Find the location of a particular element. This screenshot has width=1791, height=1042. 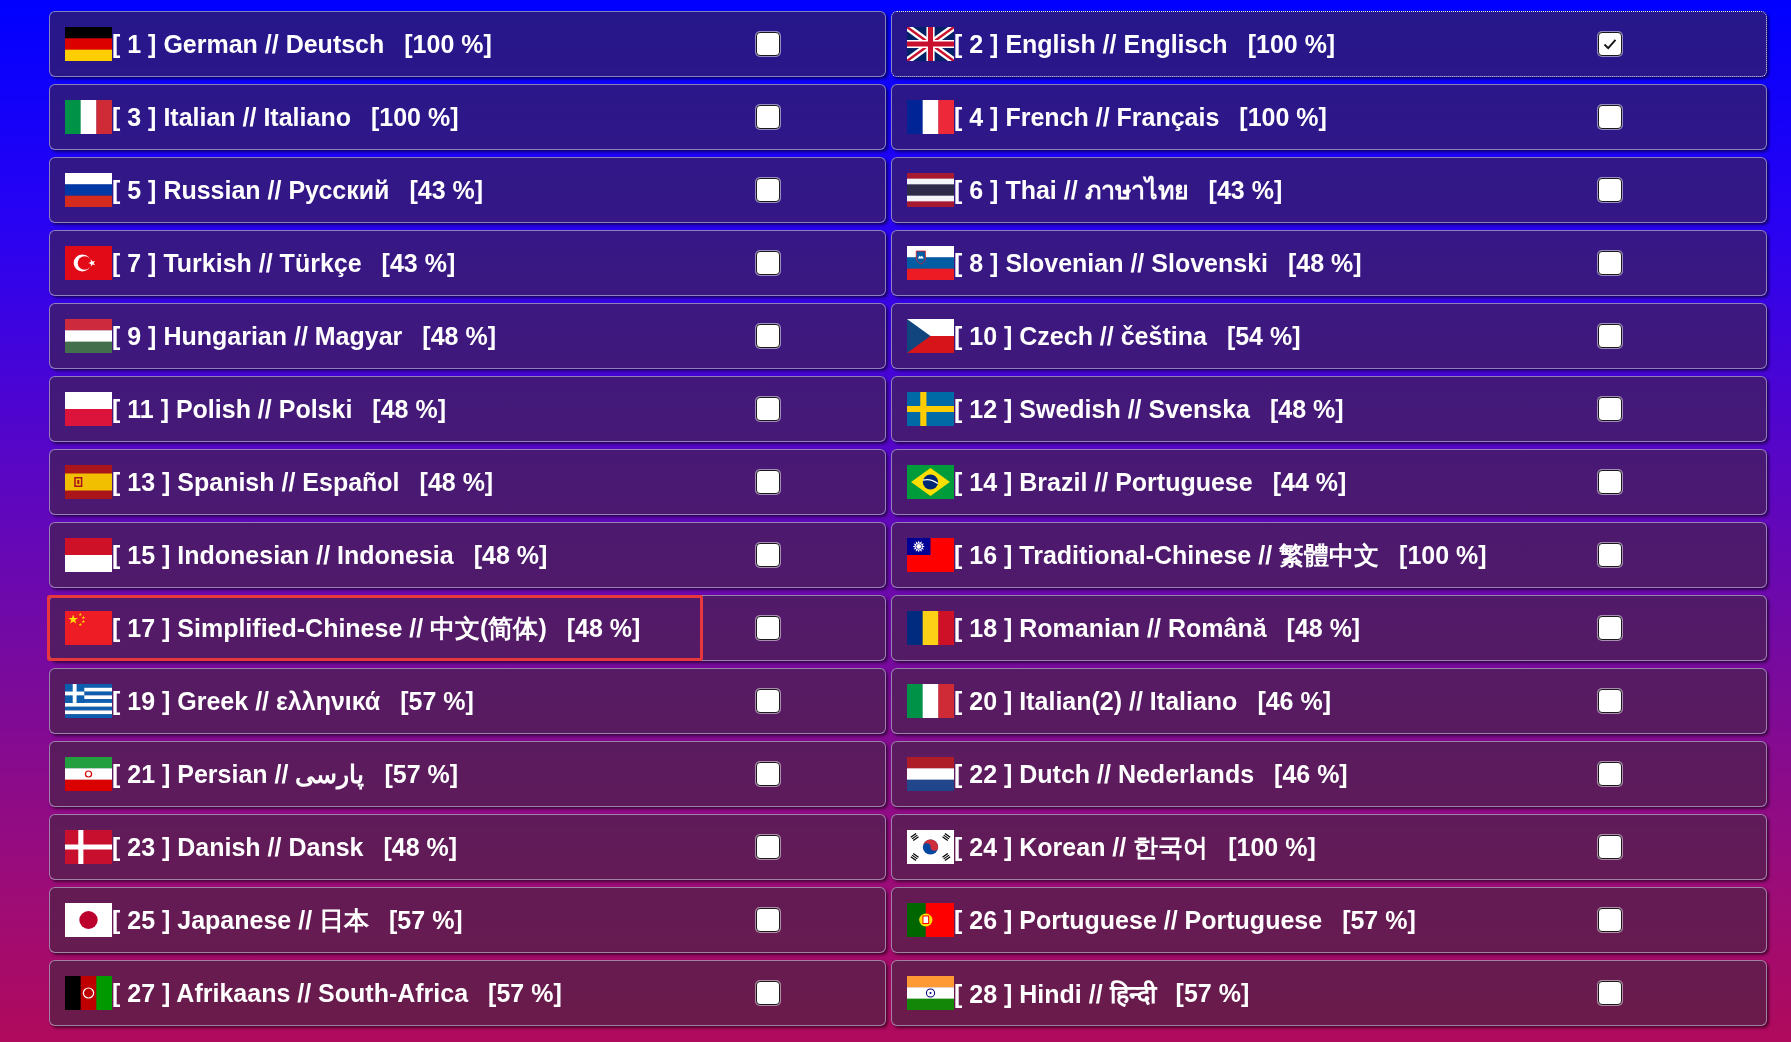

hungary-flag-icon is located at coordinates (88, 336).